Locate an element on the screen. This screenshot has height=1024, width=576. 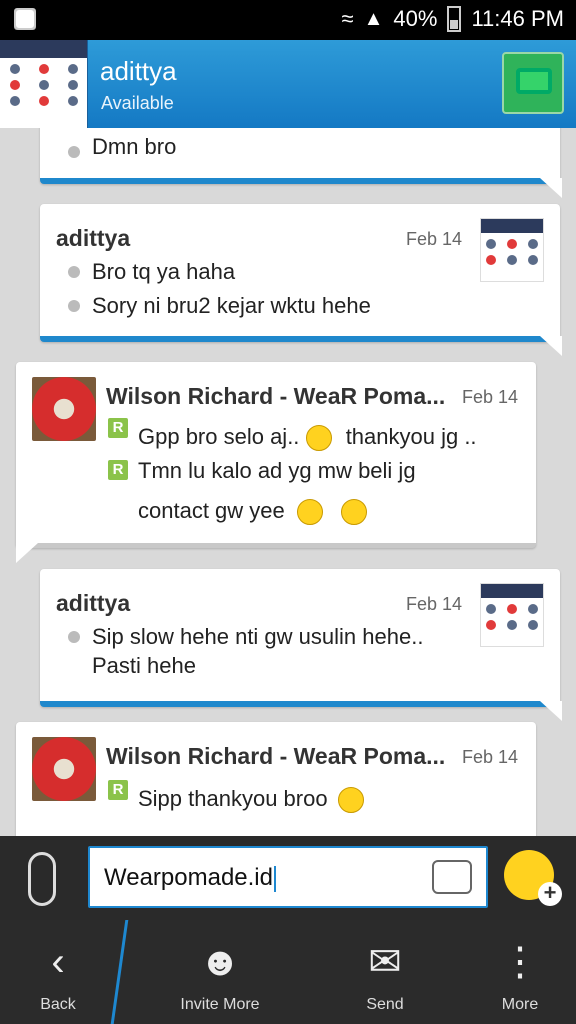
voice-call-button is located at coordinates (533, 83).